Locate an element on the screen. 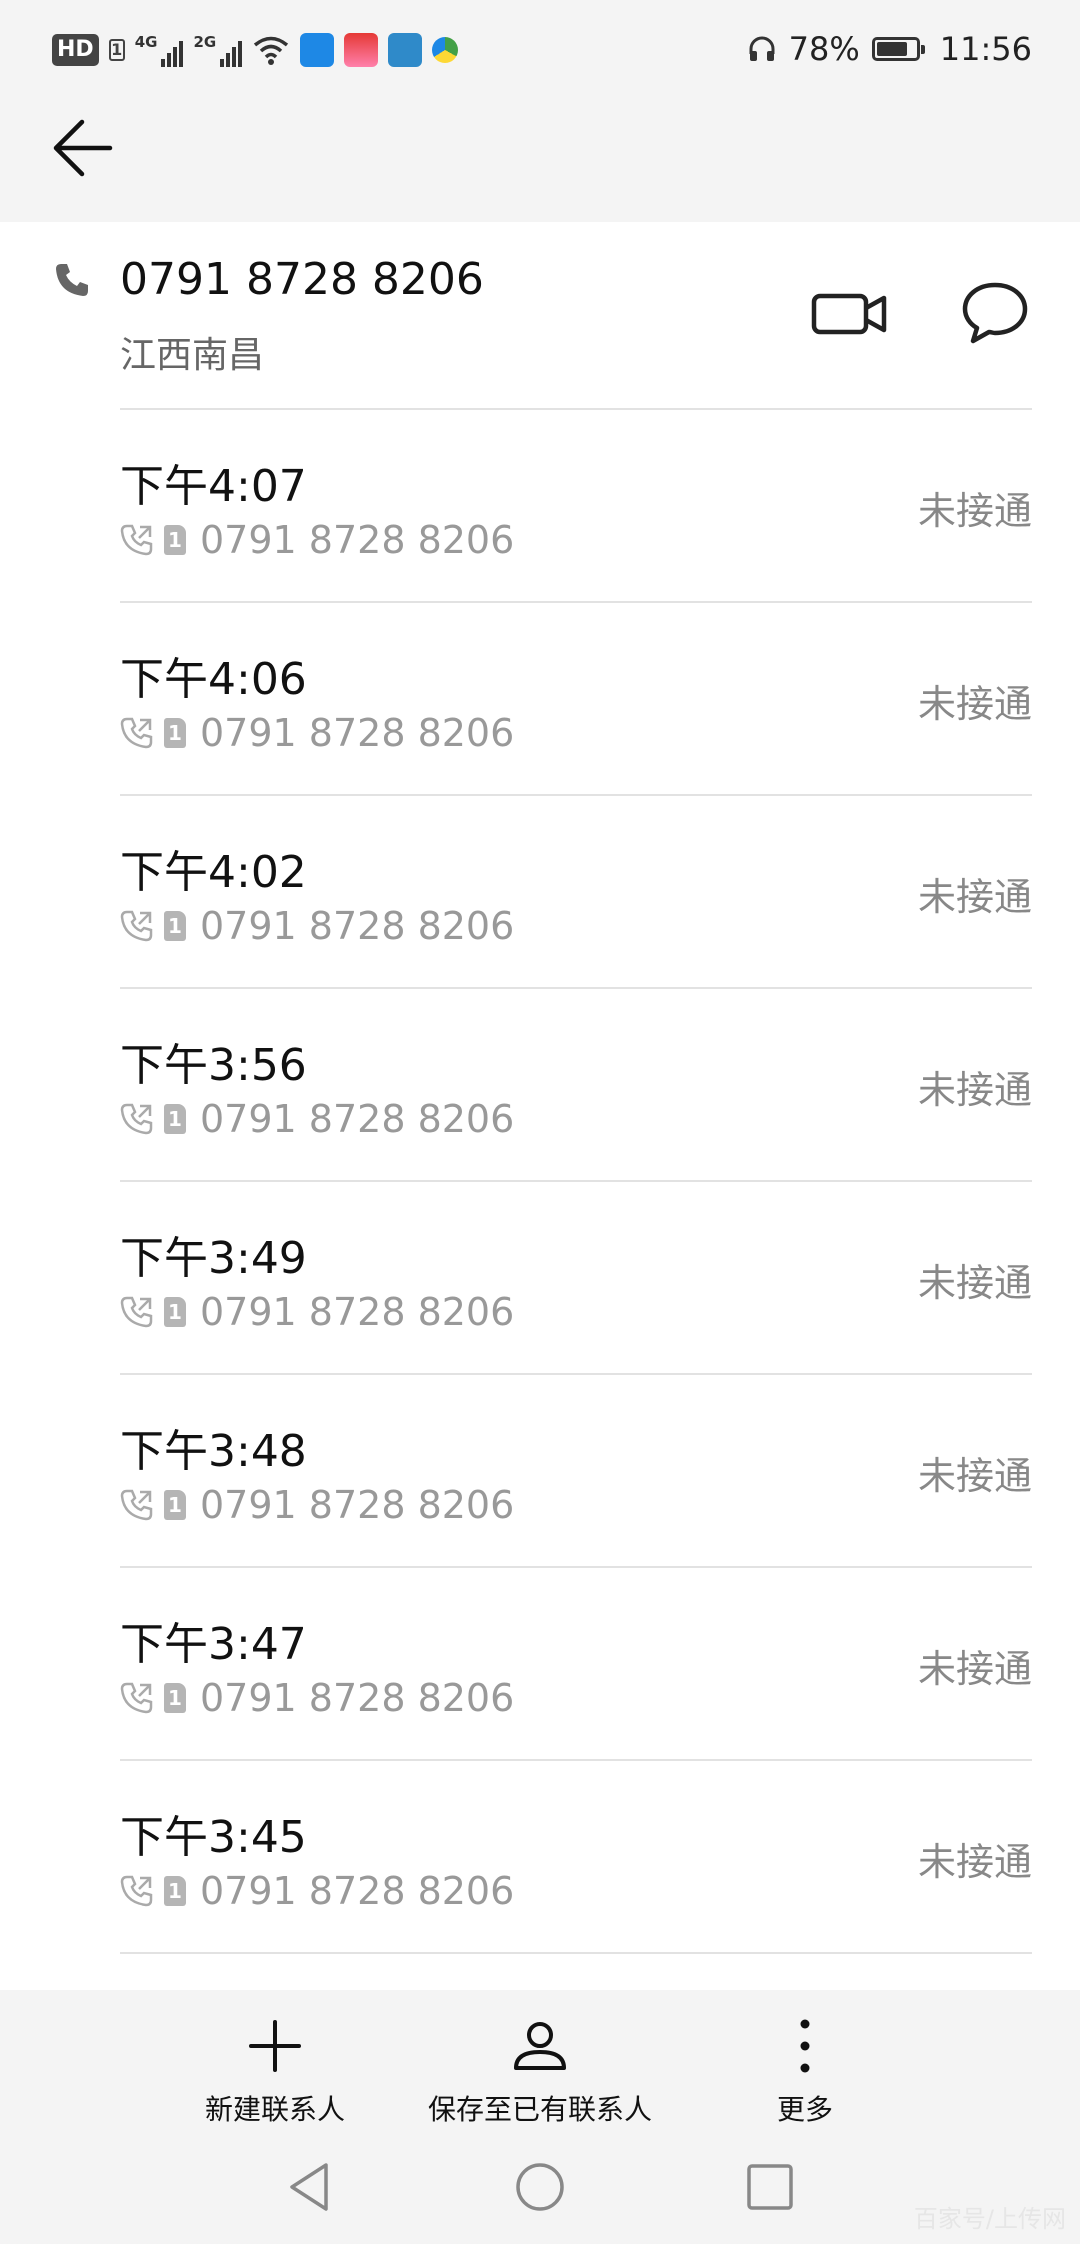 The image size is (1080, 2244). bottom-action-bar: 新建联系人 保存至已有联系人 更多 is located at coordinates (540, 2062).